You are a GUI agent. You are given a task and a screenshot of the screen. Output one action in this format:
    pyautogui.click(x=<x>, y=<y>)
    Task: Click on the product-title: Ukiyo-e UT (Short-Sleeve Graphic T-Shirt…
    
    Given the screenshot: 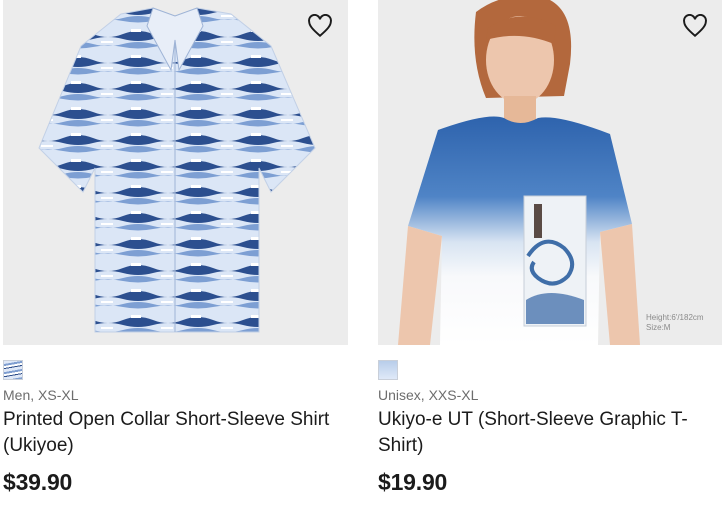 What is the action you would take?
    pyautogui.click(x=550, y=433)
    